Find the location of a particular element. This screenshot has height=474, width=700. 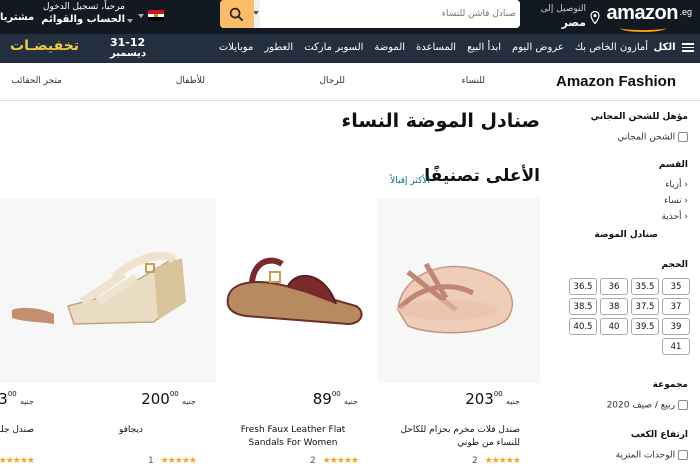

size-option: 40.5 is located at coordinates (583, 326).